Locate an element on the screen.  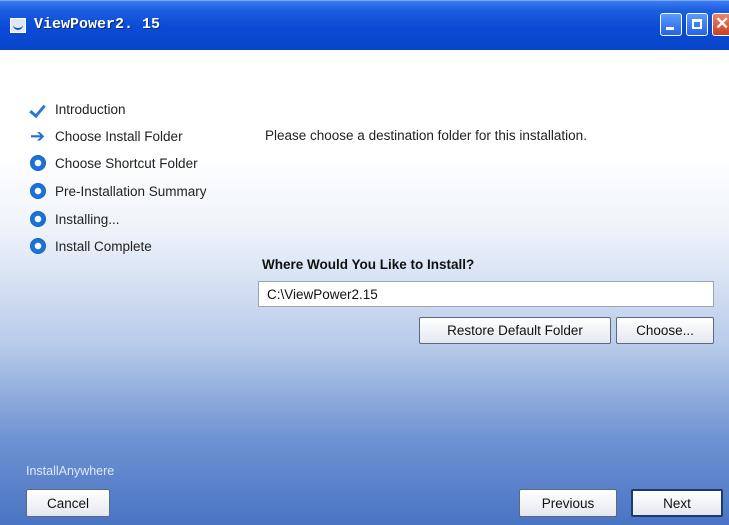
title-bar: ViewPower2. 15 ✕ is located at coordinates (364, 25).